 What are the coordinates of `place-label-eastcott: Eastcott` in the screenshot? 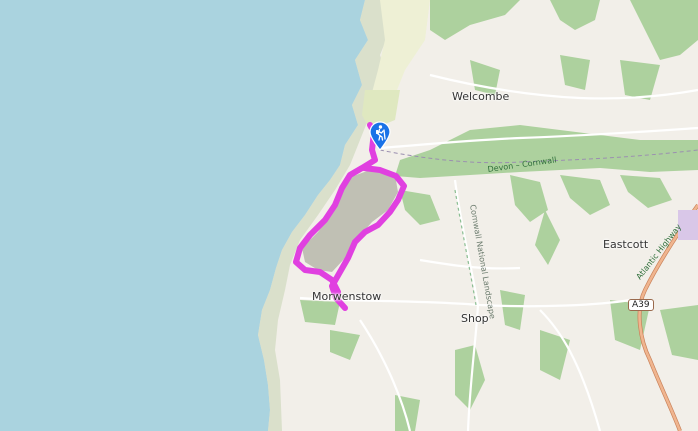 It's located at (626, 244).